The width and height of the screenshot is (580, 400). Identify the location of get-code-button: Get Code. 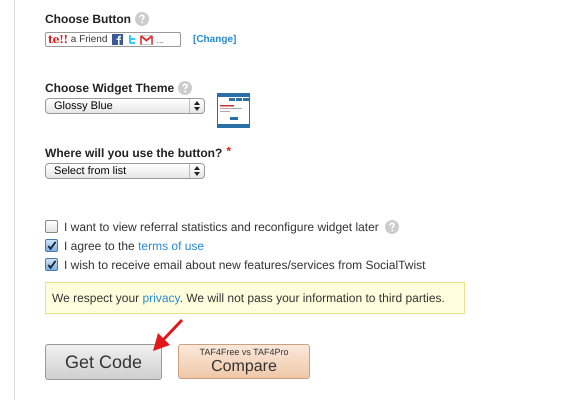
(103, 362).